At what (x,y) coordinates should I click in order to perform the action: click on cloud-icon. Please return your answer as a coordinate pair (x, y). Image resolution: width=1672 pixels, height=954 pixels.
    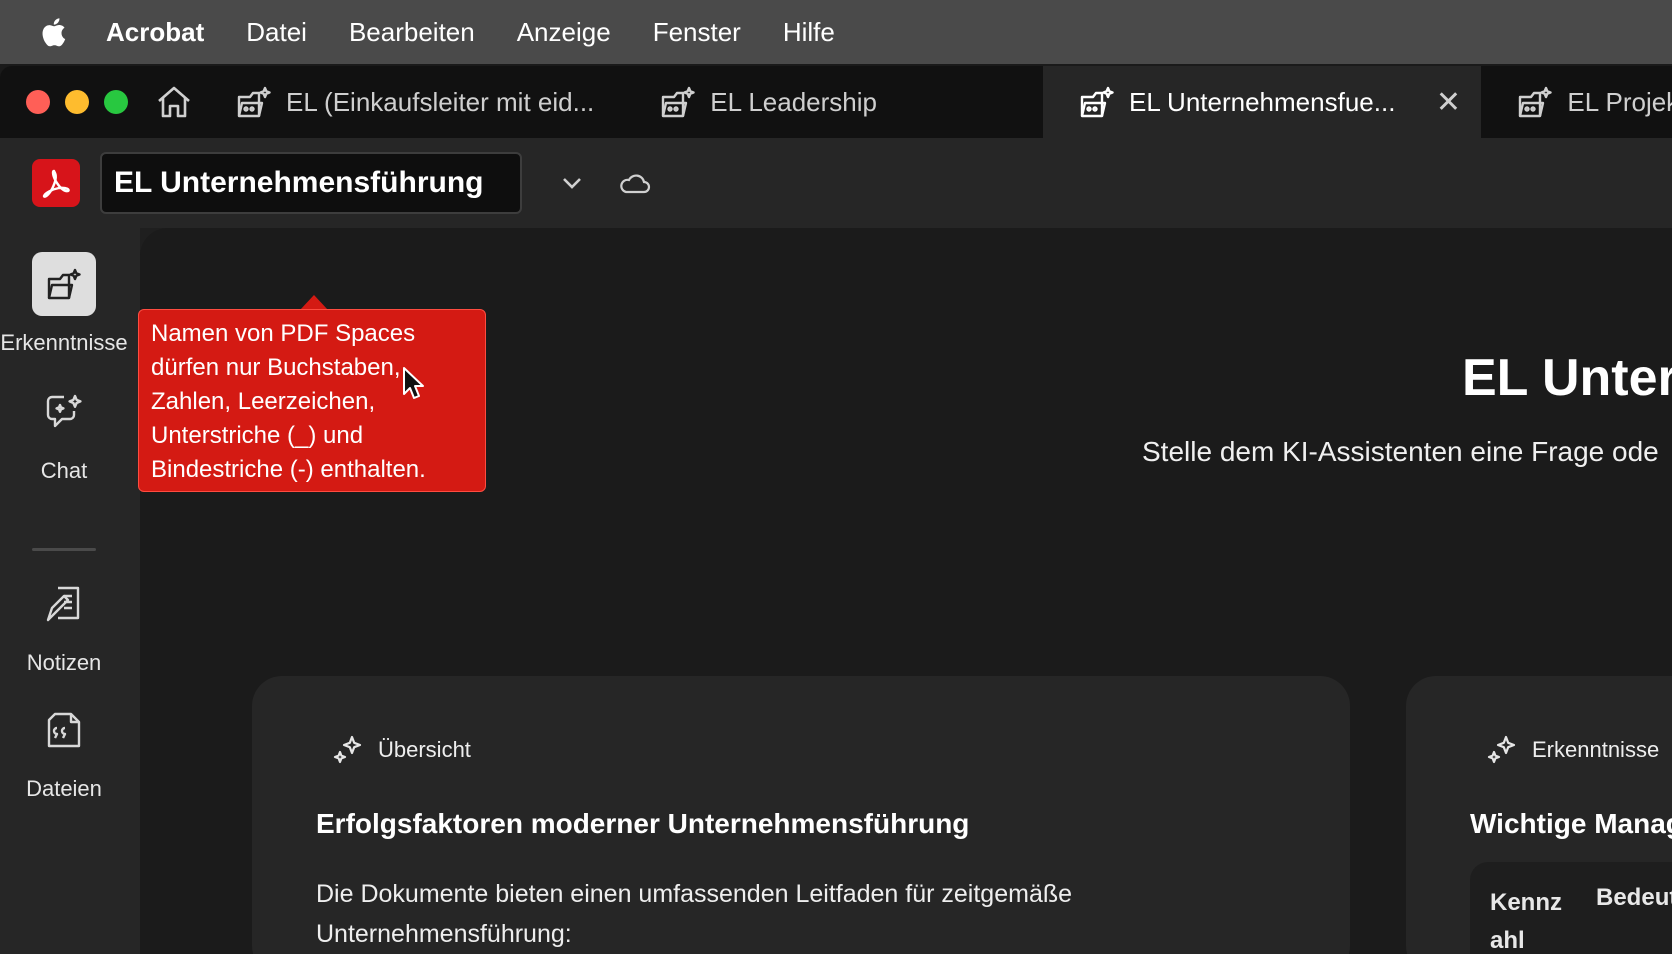
    Looking at the image, I should click on (634, 183).